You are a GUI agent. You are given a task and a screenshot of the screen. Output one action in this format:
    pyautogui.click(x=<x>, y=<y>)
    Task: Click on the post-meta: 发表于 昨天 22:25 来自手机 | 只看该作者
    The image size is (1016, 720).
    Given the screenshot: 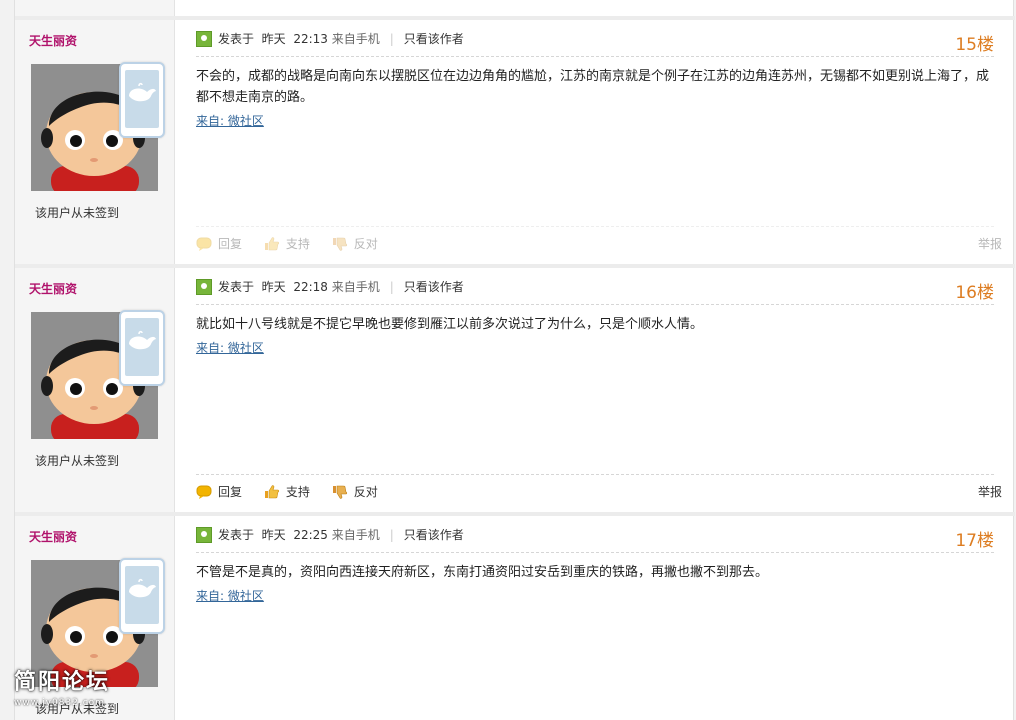 What is the action you would take?
    pyautogui.click(x=330, y=535)
    